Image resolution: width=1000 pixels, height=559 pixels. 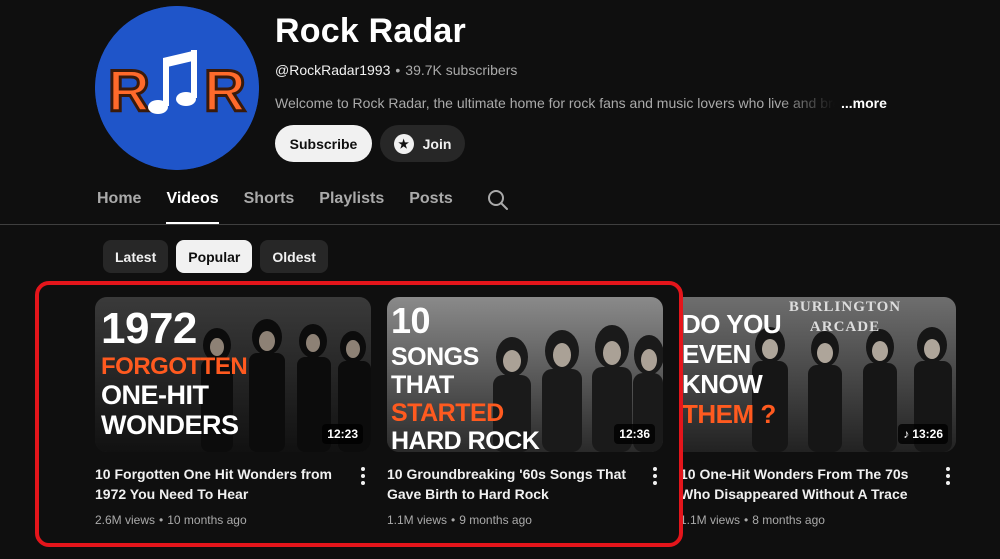 I want to click on tab-posts: Posts, so click(x=431, y=206).